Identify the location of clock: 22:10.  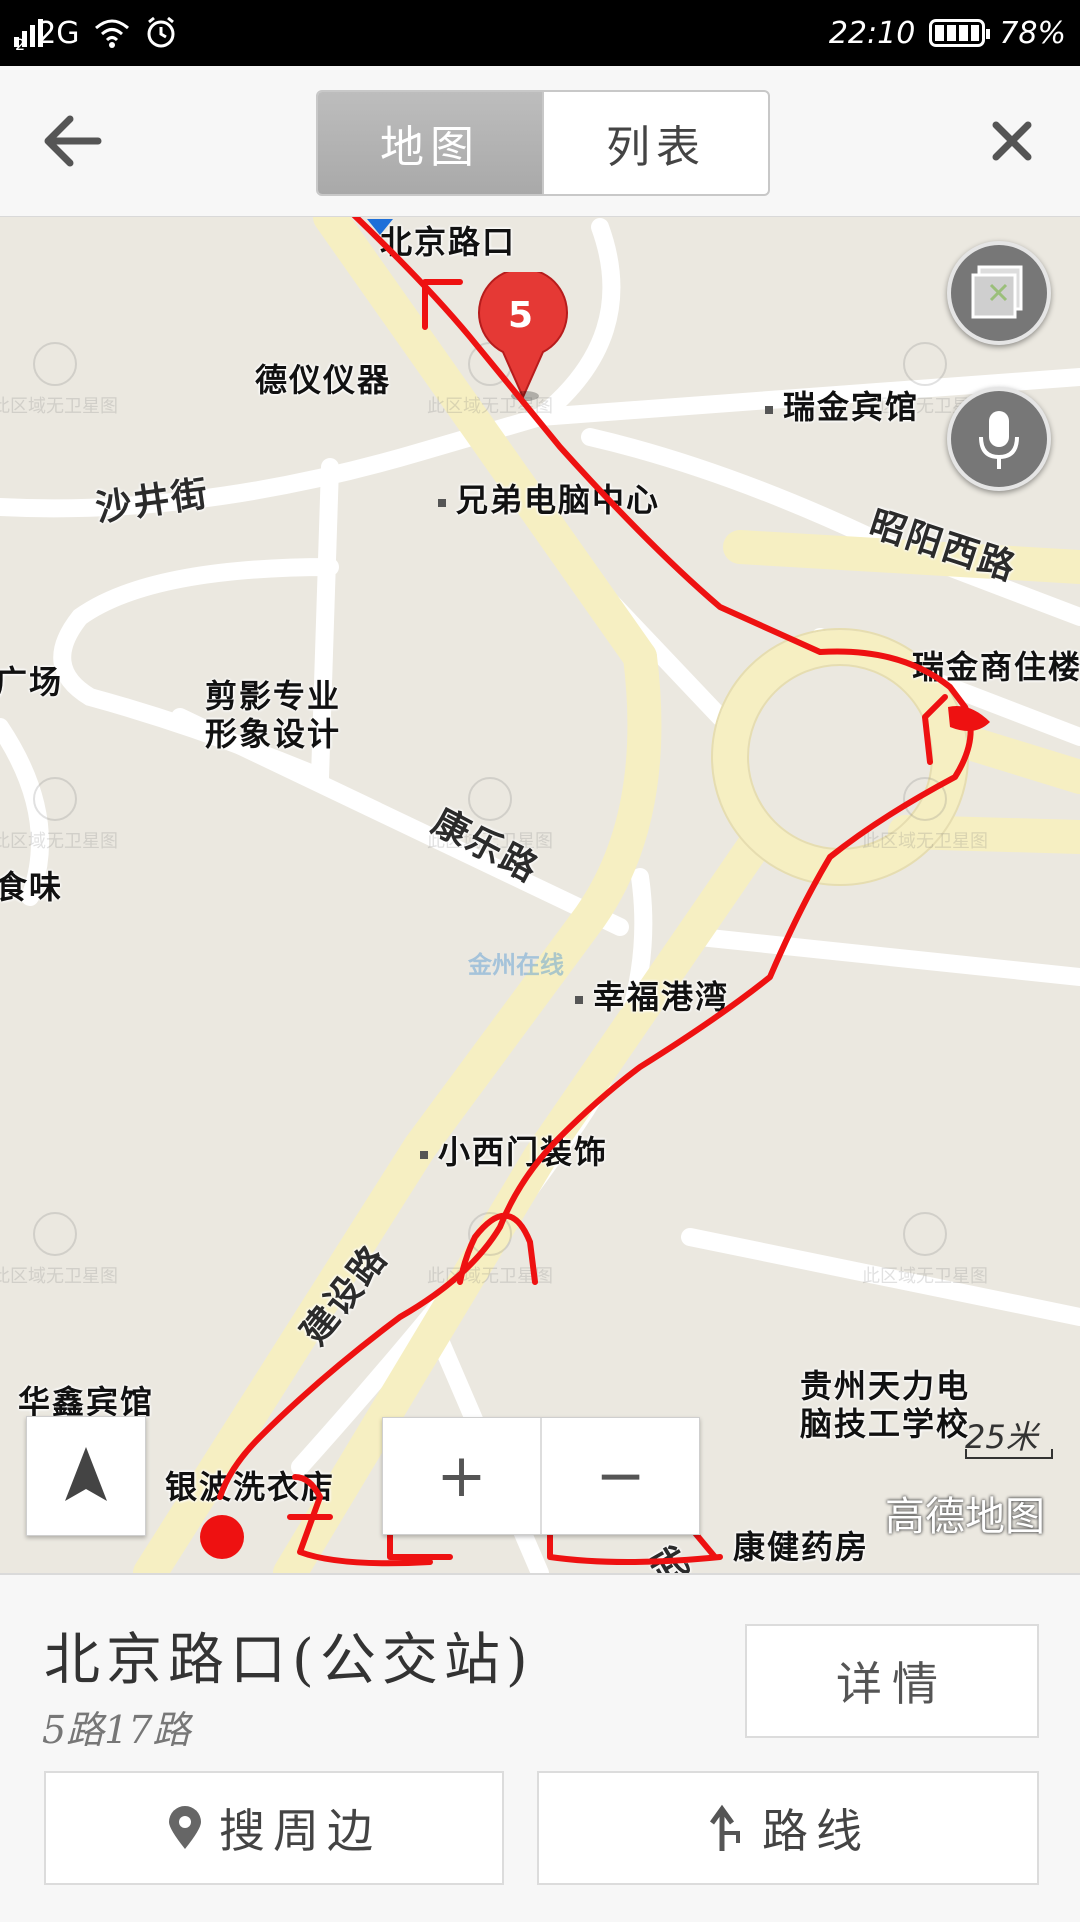
(872, 33).